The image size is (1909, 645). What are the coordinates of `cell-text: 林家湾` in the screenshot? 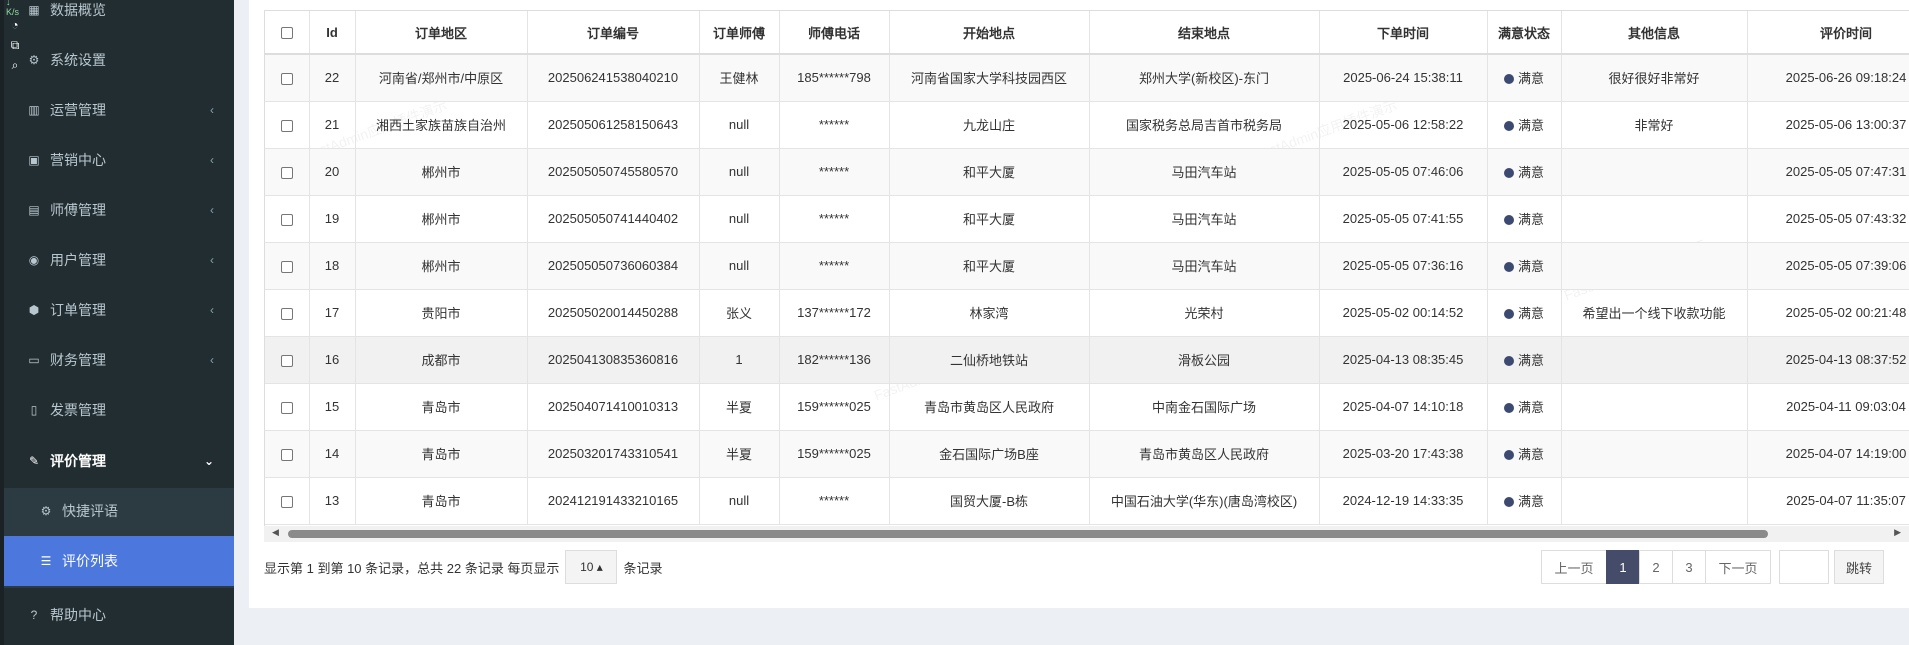 It's located at (989, 313).